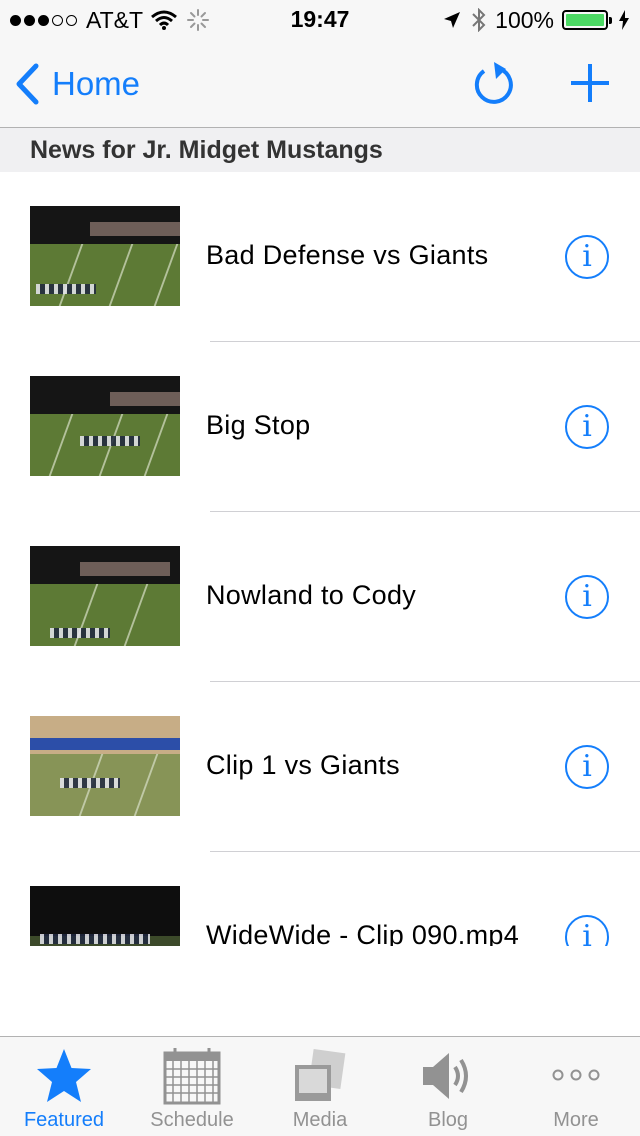  I want to click on battery-level, so click(585, 20).